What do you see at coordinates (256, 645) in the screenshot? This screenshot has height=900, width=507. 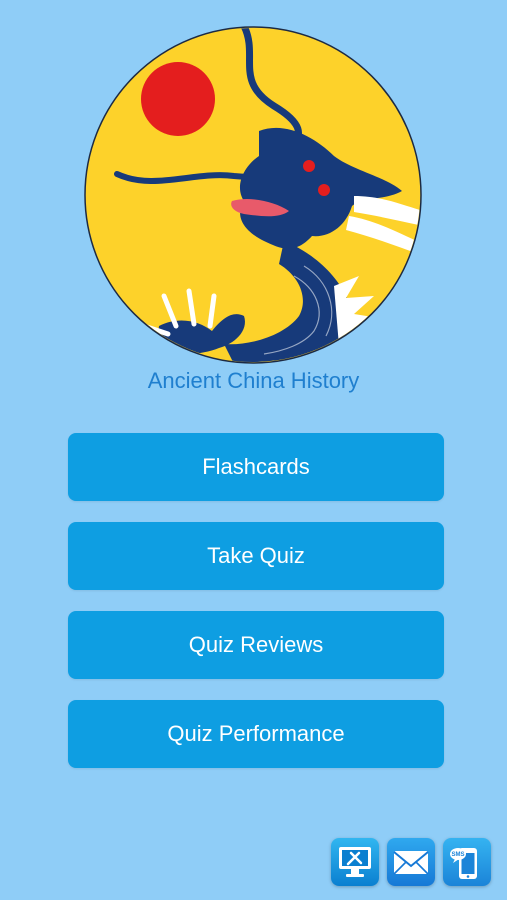 I see `quiz-reviews-button: Quiz Reviews` at bounding box center [256, 645].